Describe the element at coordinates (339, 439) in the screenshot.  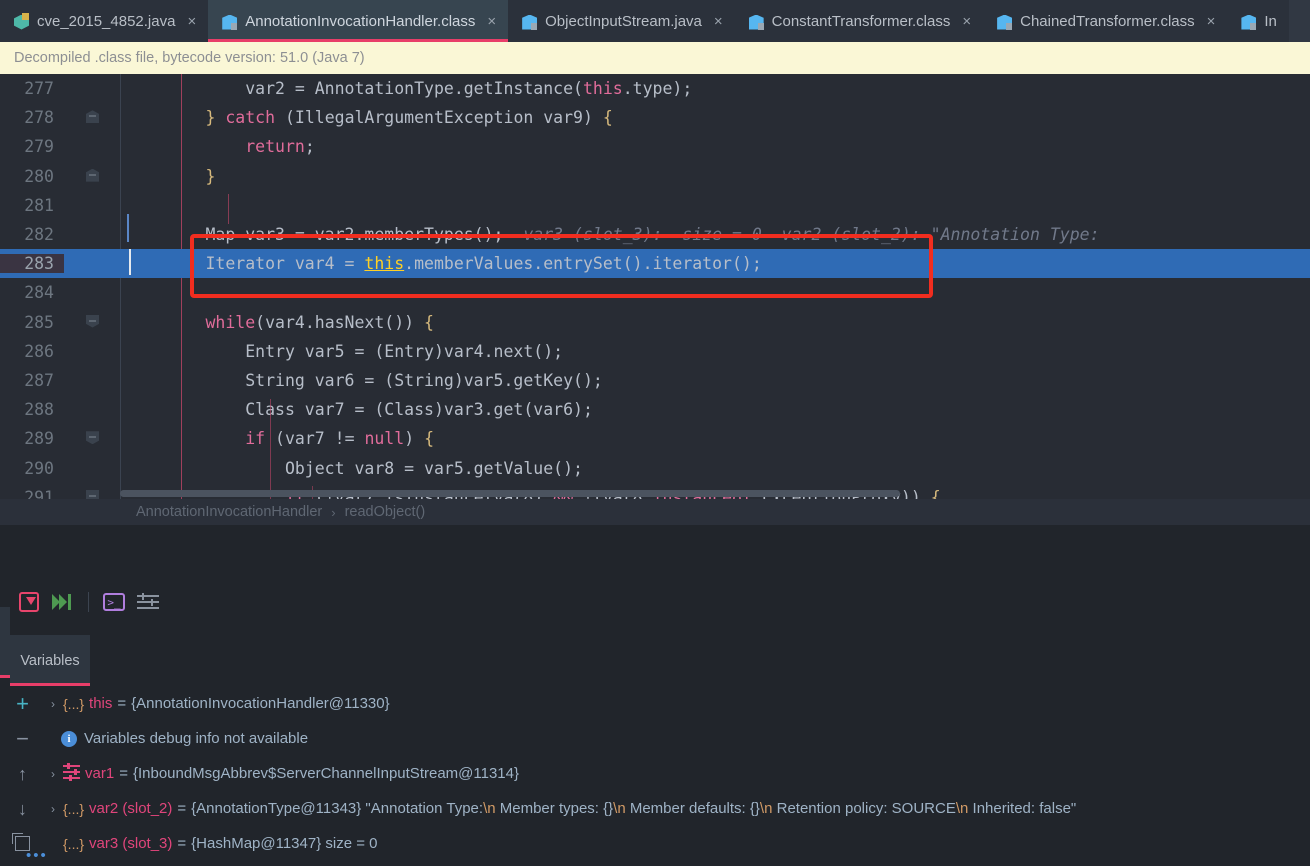
I see `line-text: if (var7 != null) {` at that location.